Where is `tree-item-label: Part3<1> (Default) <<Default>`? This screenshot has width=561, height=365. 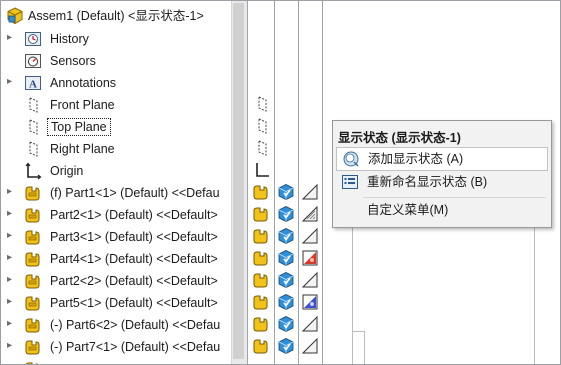
tree-item-label: Part3<1> (Default) <<Default> is located at coordinates (134, 237).